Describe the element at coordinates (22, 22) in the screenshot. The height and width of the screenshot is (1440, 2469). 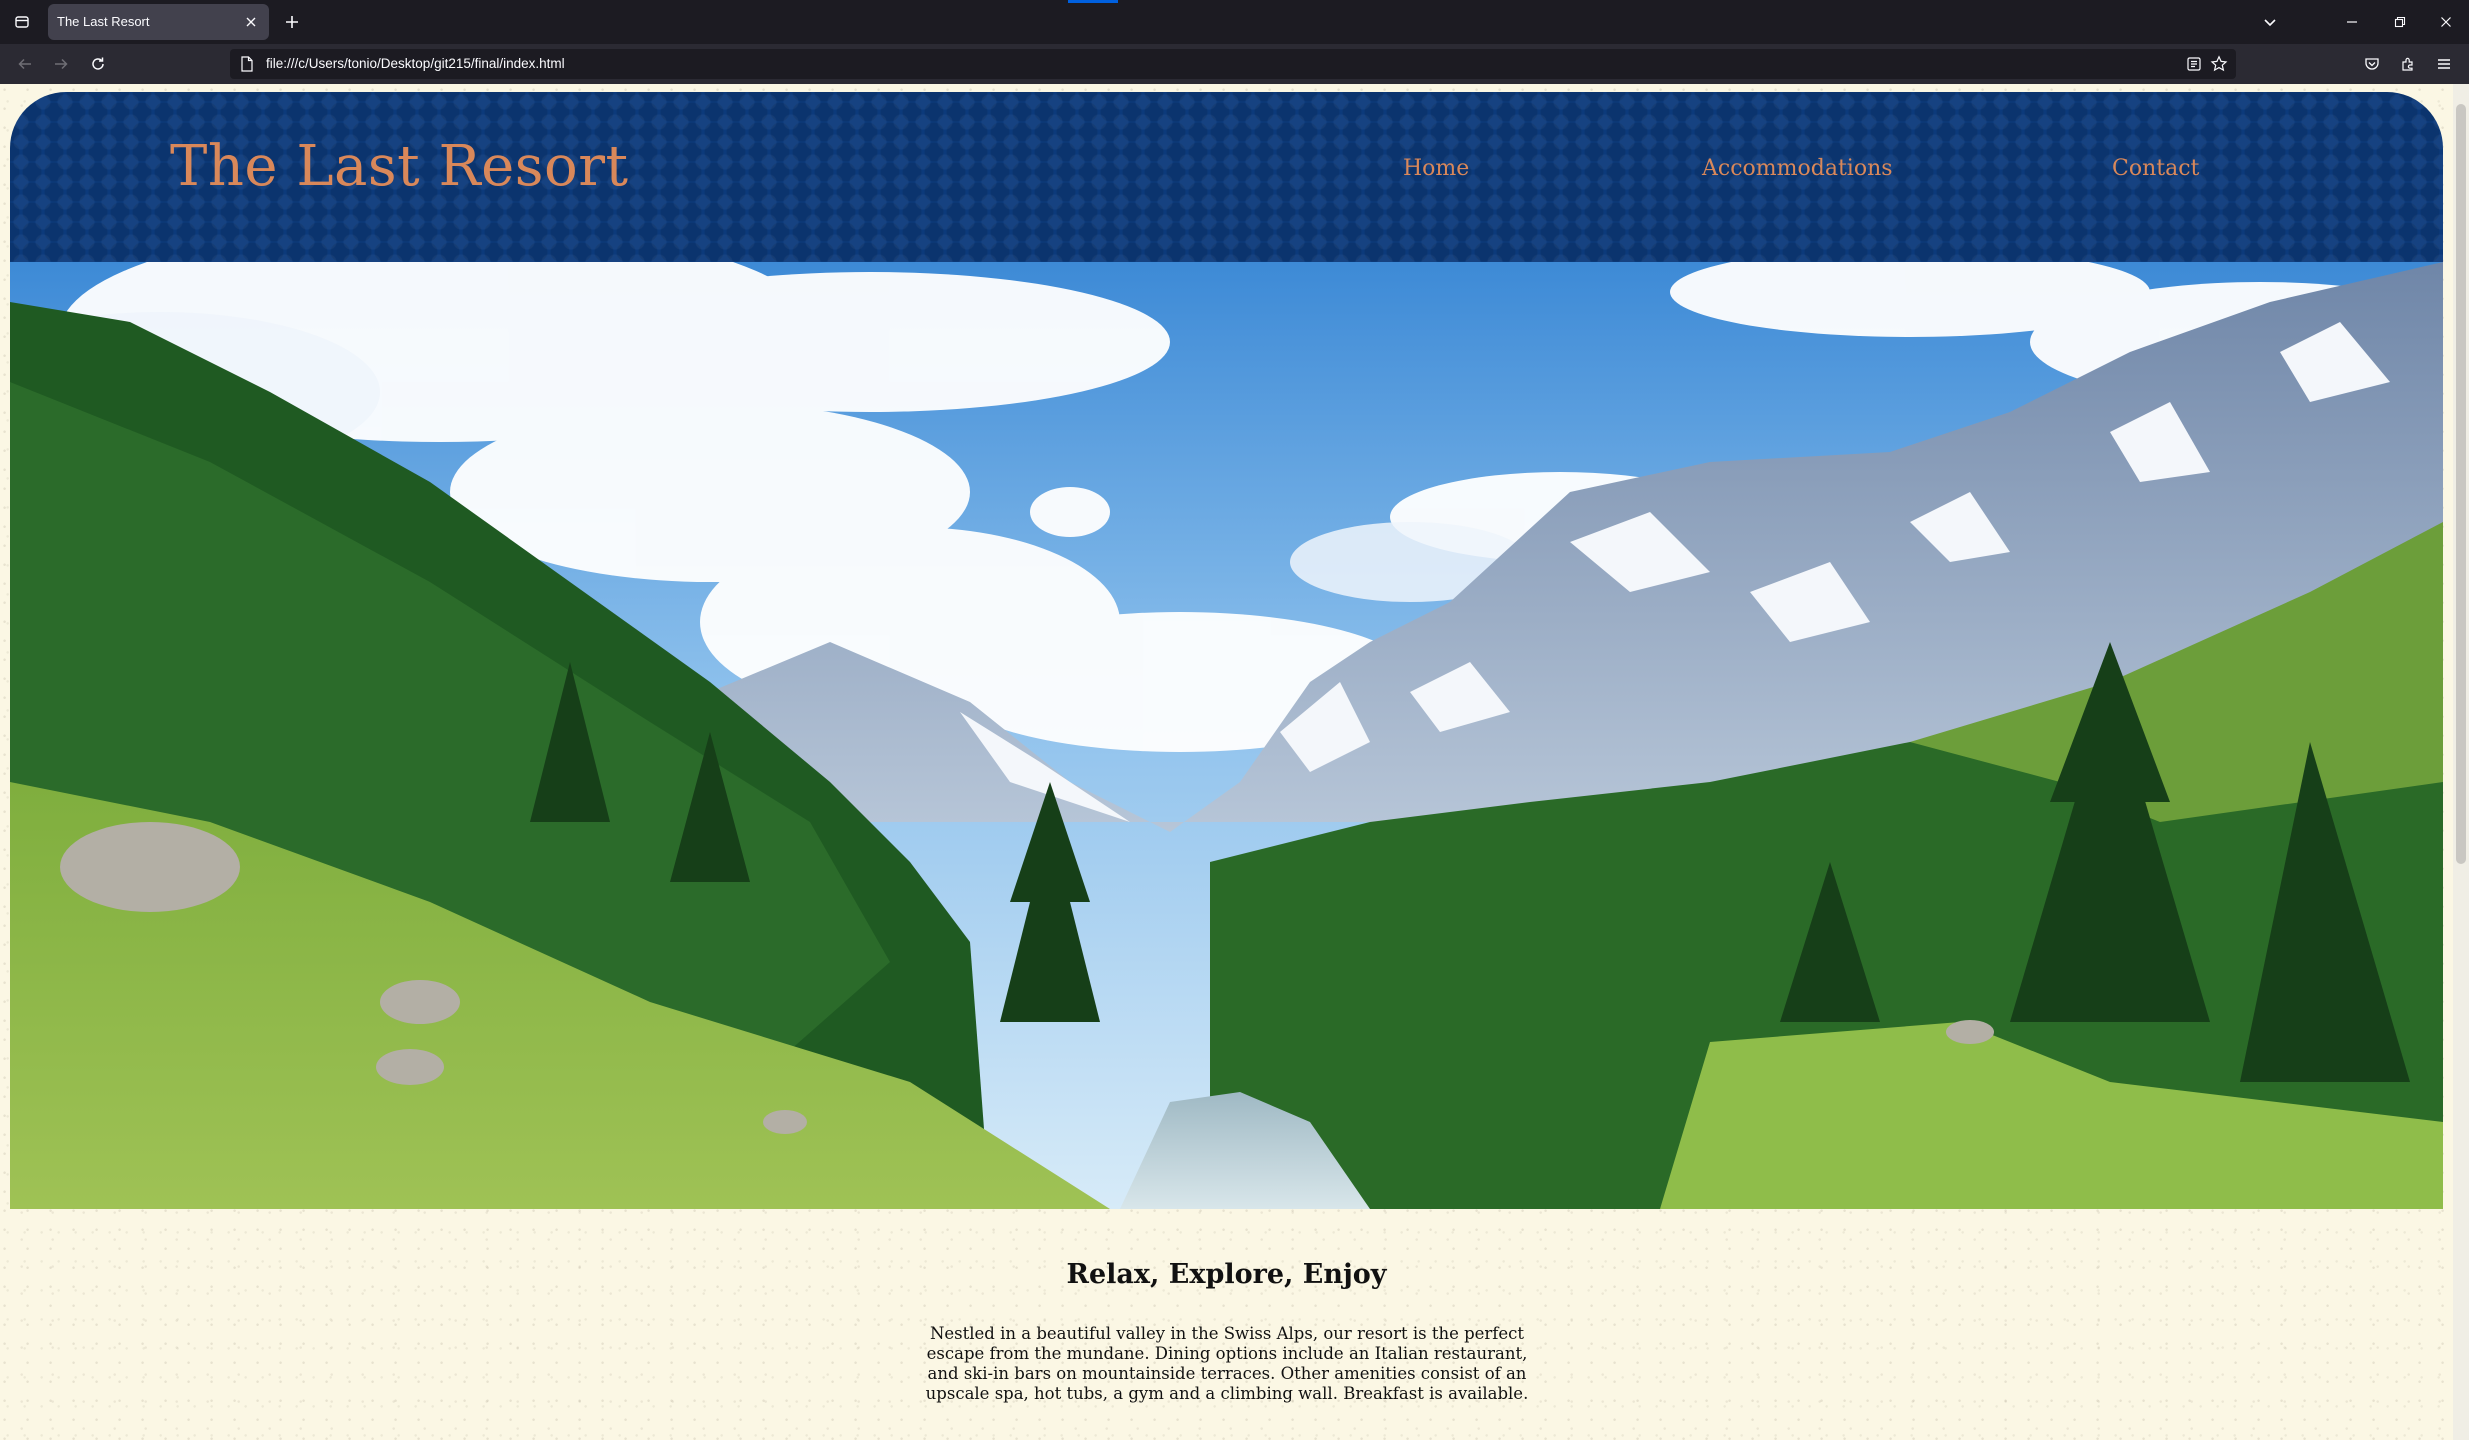
I see `tab-list-icon` at that location.